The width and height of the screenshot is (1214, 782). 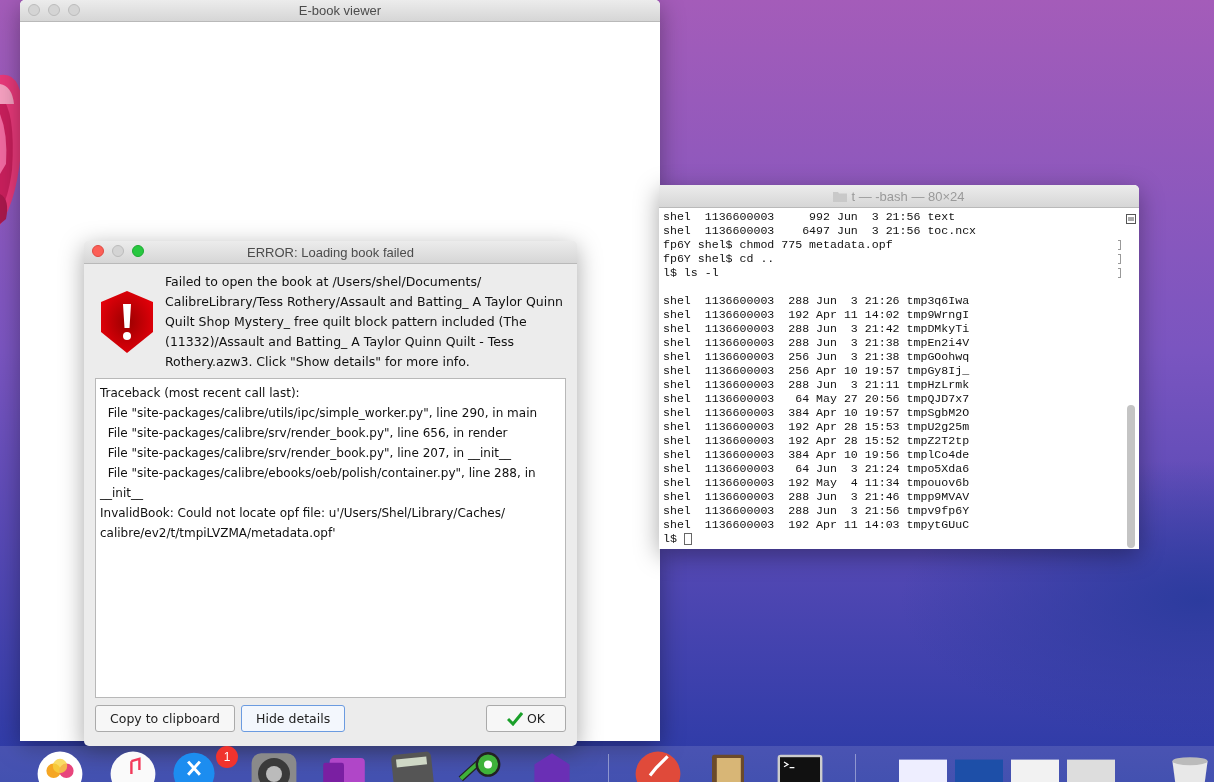 I want to click on traceback-line: File "site-packages/calibre/utils/ipc/simple_worker.py", line 290, in main, so click(x=322, y=413).